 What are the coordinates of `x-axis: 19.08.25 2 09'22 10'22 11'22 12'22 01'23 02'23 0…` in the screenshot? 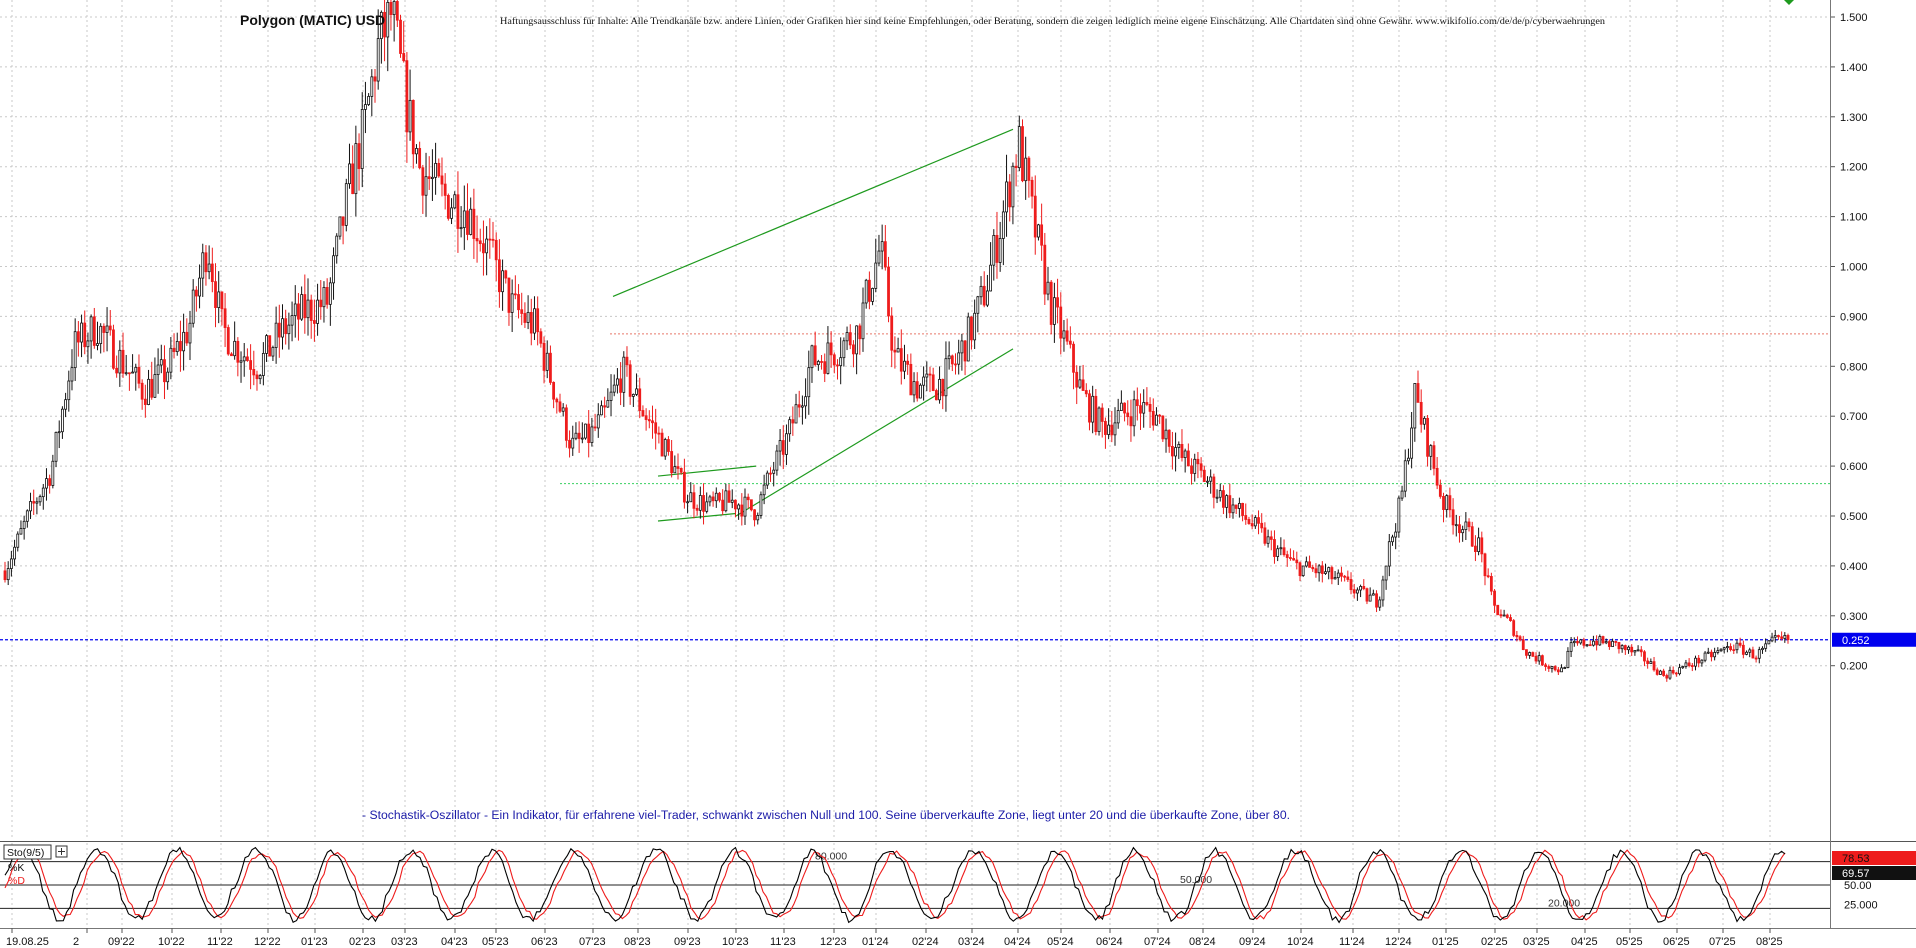 It's located at (958, 937).